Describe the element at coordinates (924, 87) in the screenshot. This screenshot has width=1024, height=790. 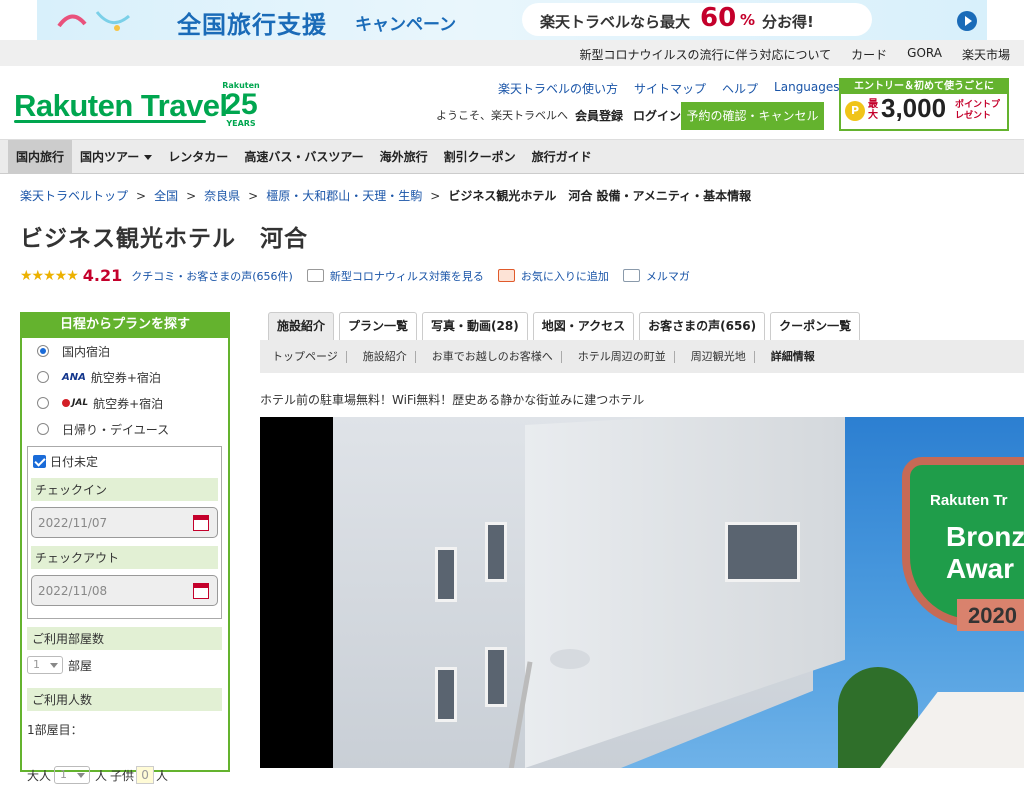
I see `promo-top-text: エントリー＆初めて使うごとに` at that location.